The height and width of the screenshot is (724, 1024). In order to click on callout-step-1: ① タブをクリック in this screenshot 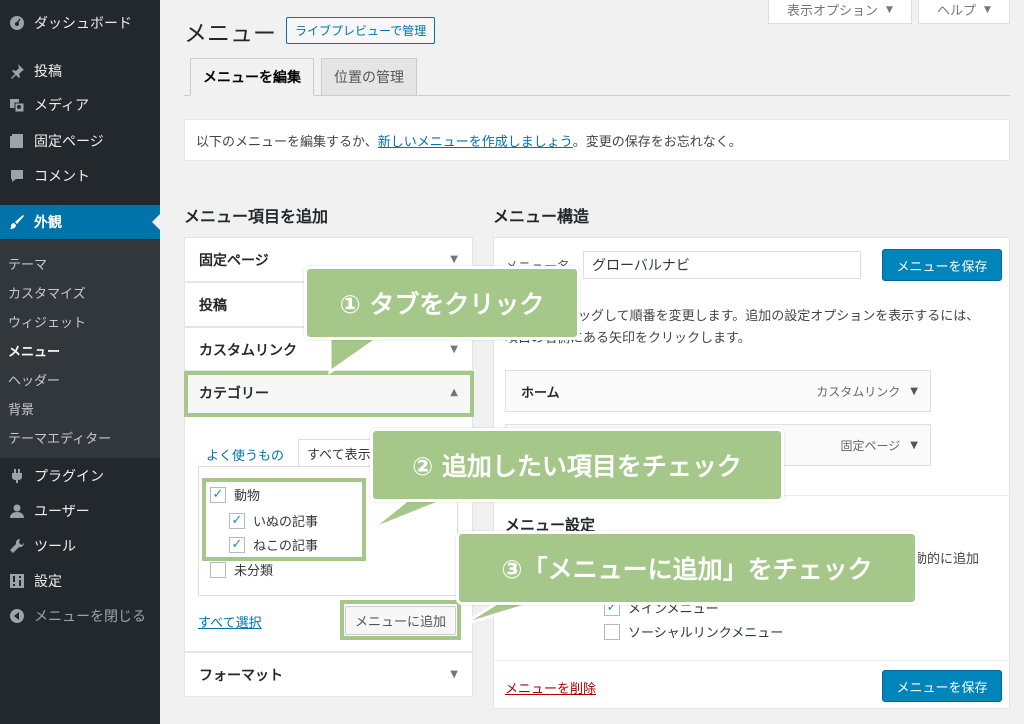, I will do `click(442, 303)`.